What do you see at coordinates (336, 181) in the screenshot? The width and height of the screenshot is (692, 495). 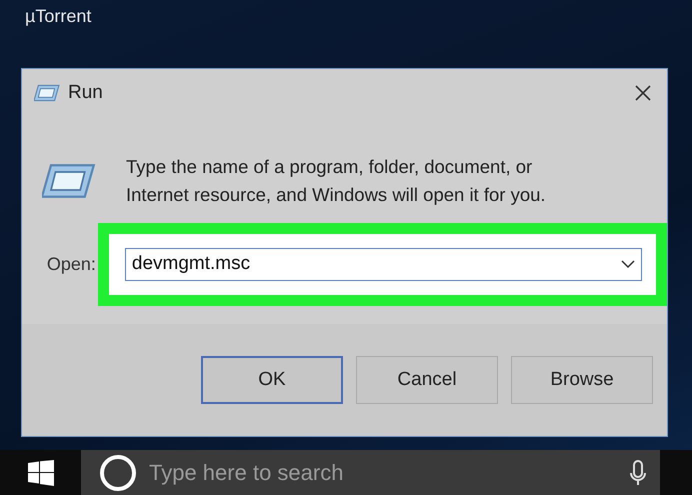 I see `instruction-text: Type the name of a program, folder, document, or Internet resource, and Windows will open it for you.` at bounding box center [336, 181].